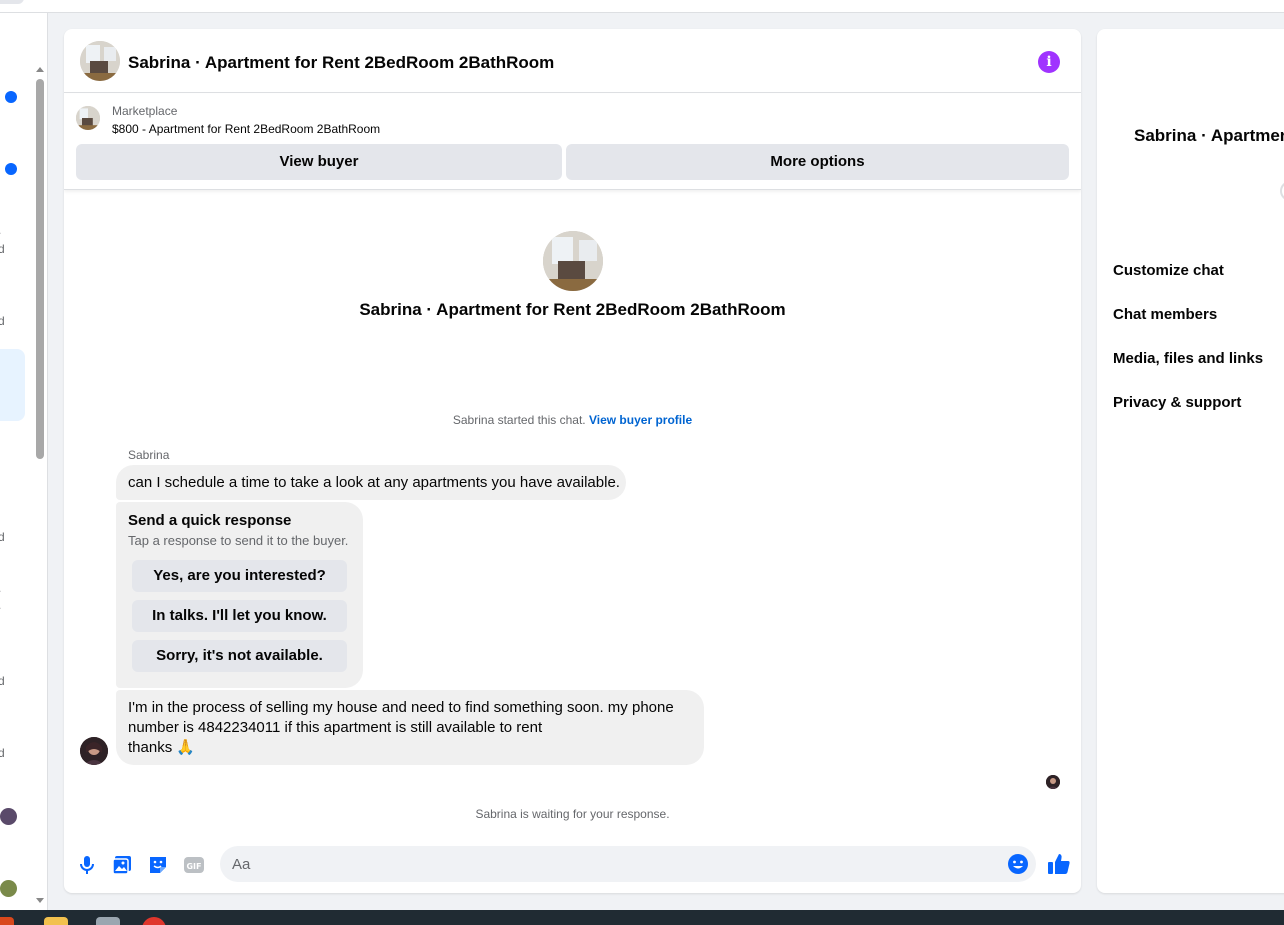 The width and height of the screenshot is (1284, 925). I want to click on message-composer: GIF, so click(572, 866).